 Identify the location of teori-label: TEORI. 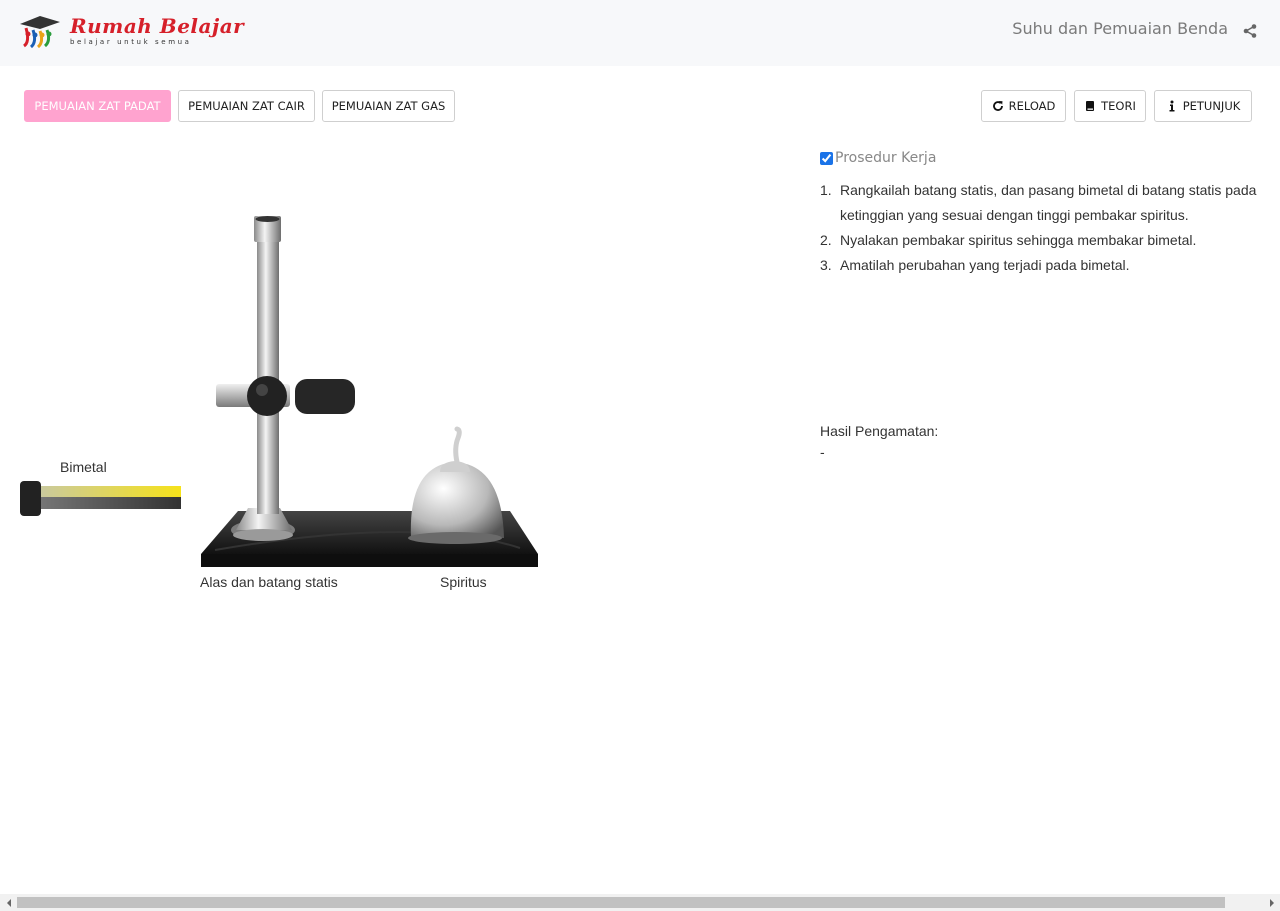
(1118, 106).